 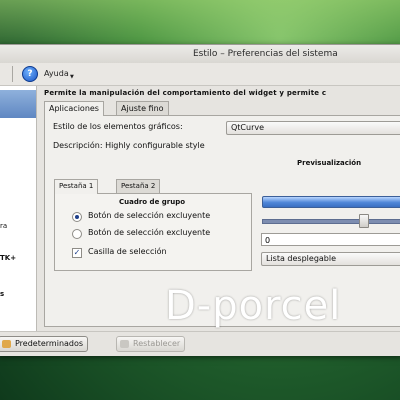 What do you see at coordinates (124, 344) in the screenshot?
I see `reset-icon` at bounding box center [124, 344].